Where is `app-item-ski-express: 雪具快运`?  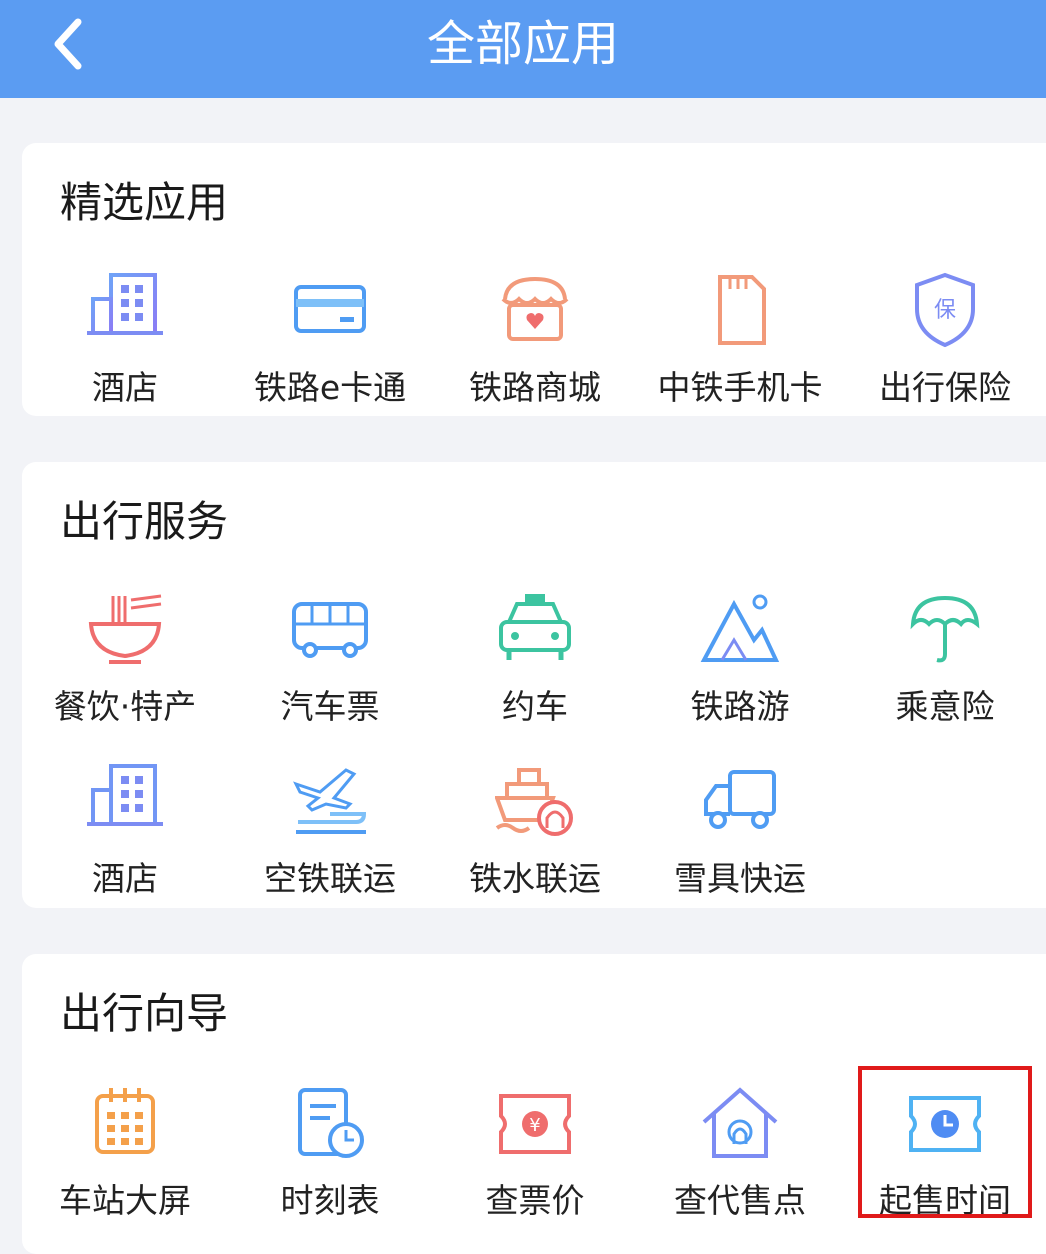
app-item-ski-express: 雪具快运 is located at coordinates (740, 830).